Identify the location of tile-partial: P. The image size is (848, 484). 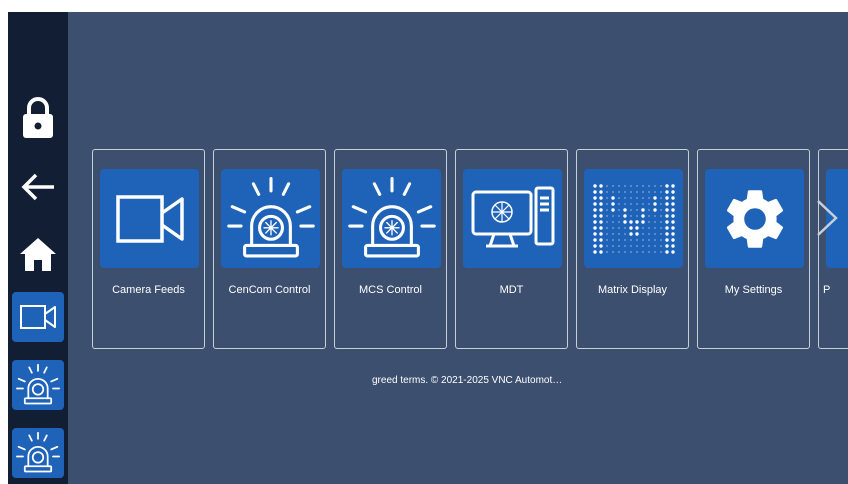
(833, 249).